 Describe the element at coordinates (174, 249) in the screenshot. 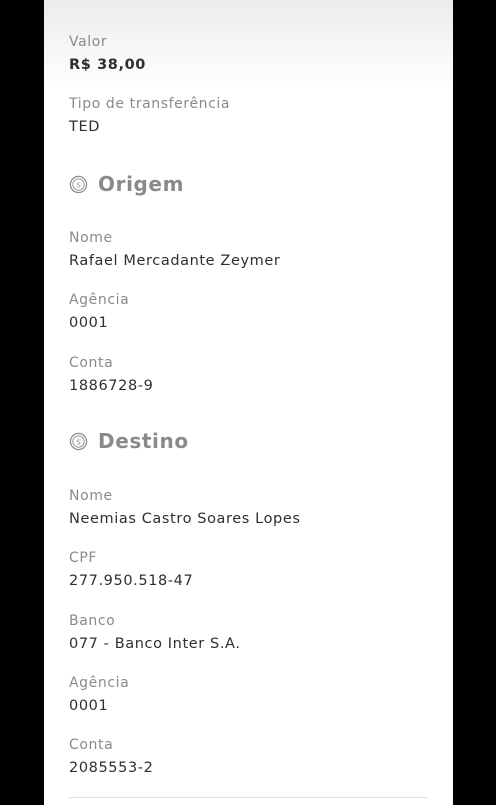

I see `origem-nome-field: Nome Rafael Mercadante Zeymer` at that location.